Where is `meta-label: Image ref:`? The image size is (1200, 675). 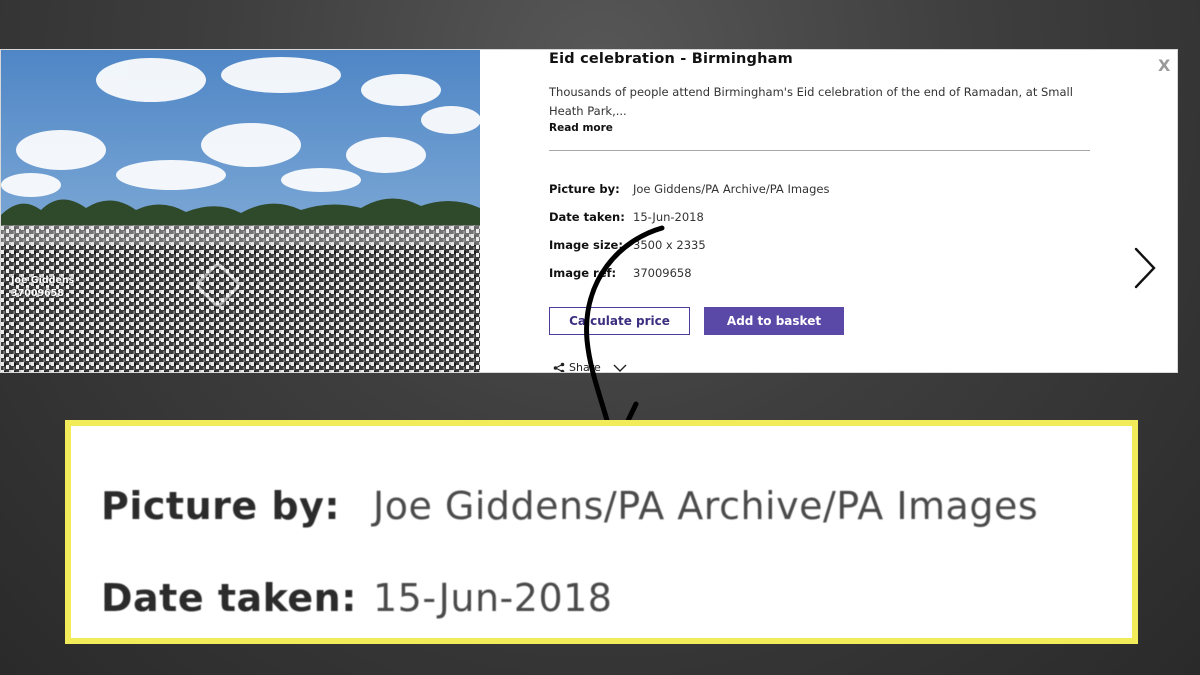 meta-label: Image ref: is located at coordinates (583, 273).